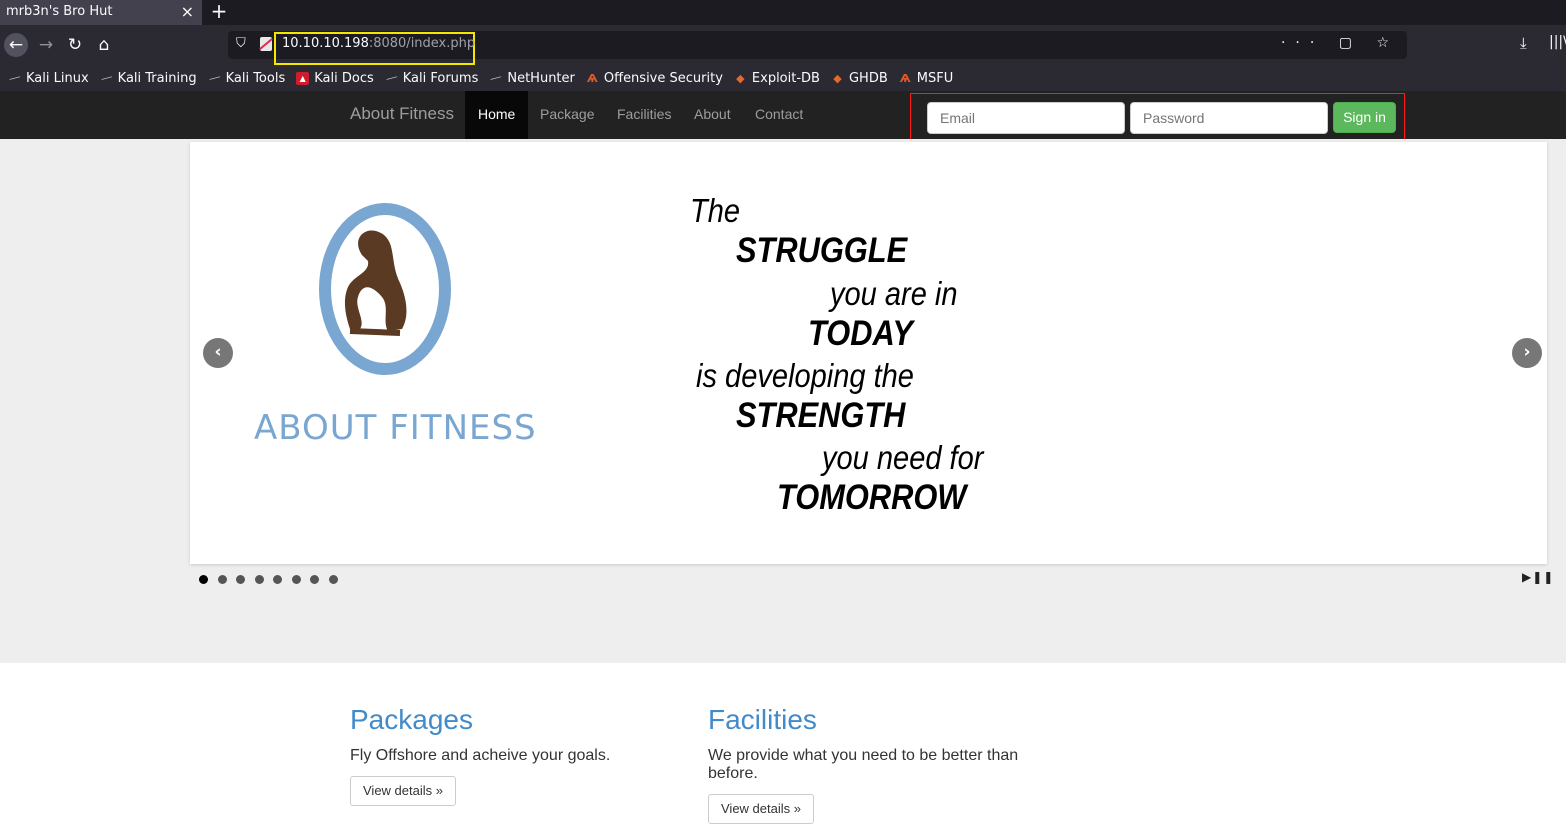  I want to click on url-text: 10.10.10.198:8080/index.php, so click(378, 43).